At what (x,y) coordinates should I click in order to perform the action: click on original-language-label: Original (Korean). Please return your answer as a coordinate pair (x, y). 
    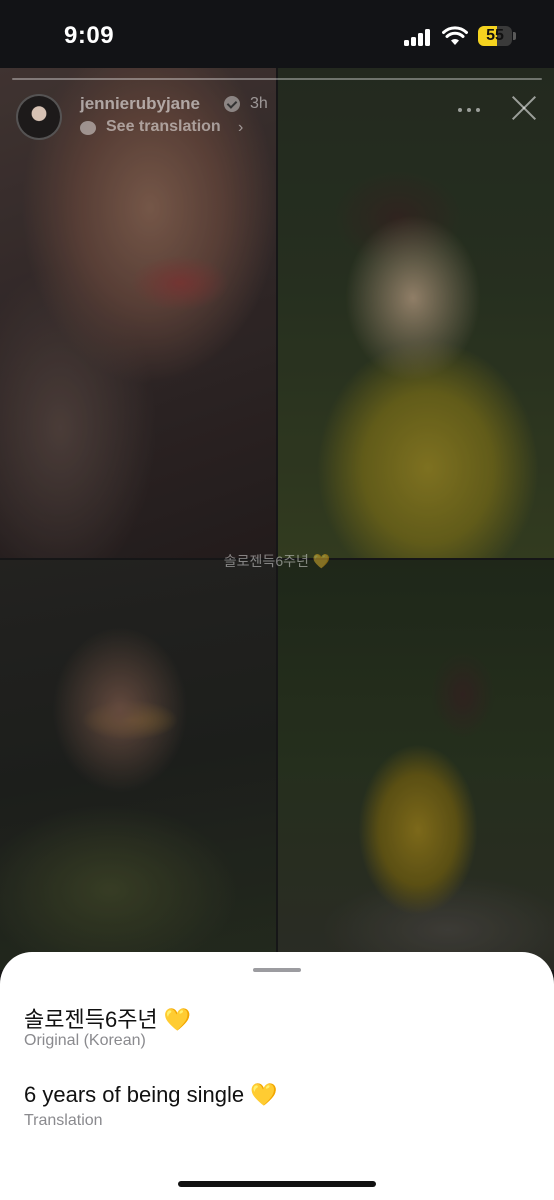
    Looking at the image, I should click on (85, 1040).